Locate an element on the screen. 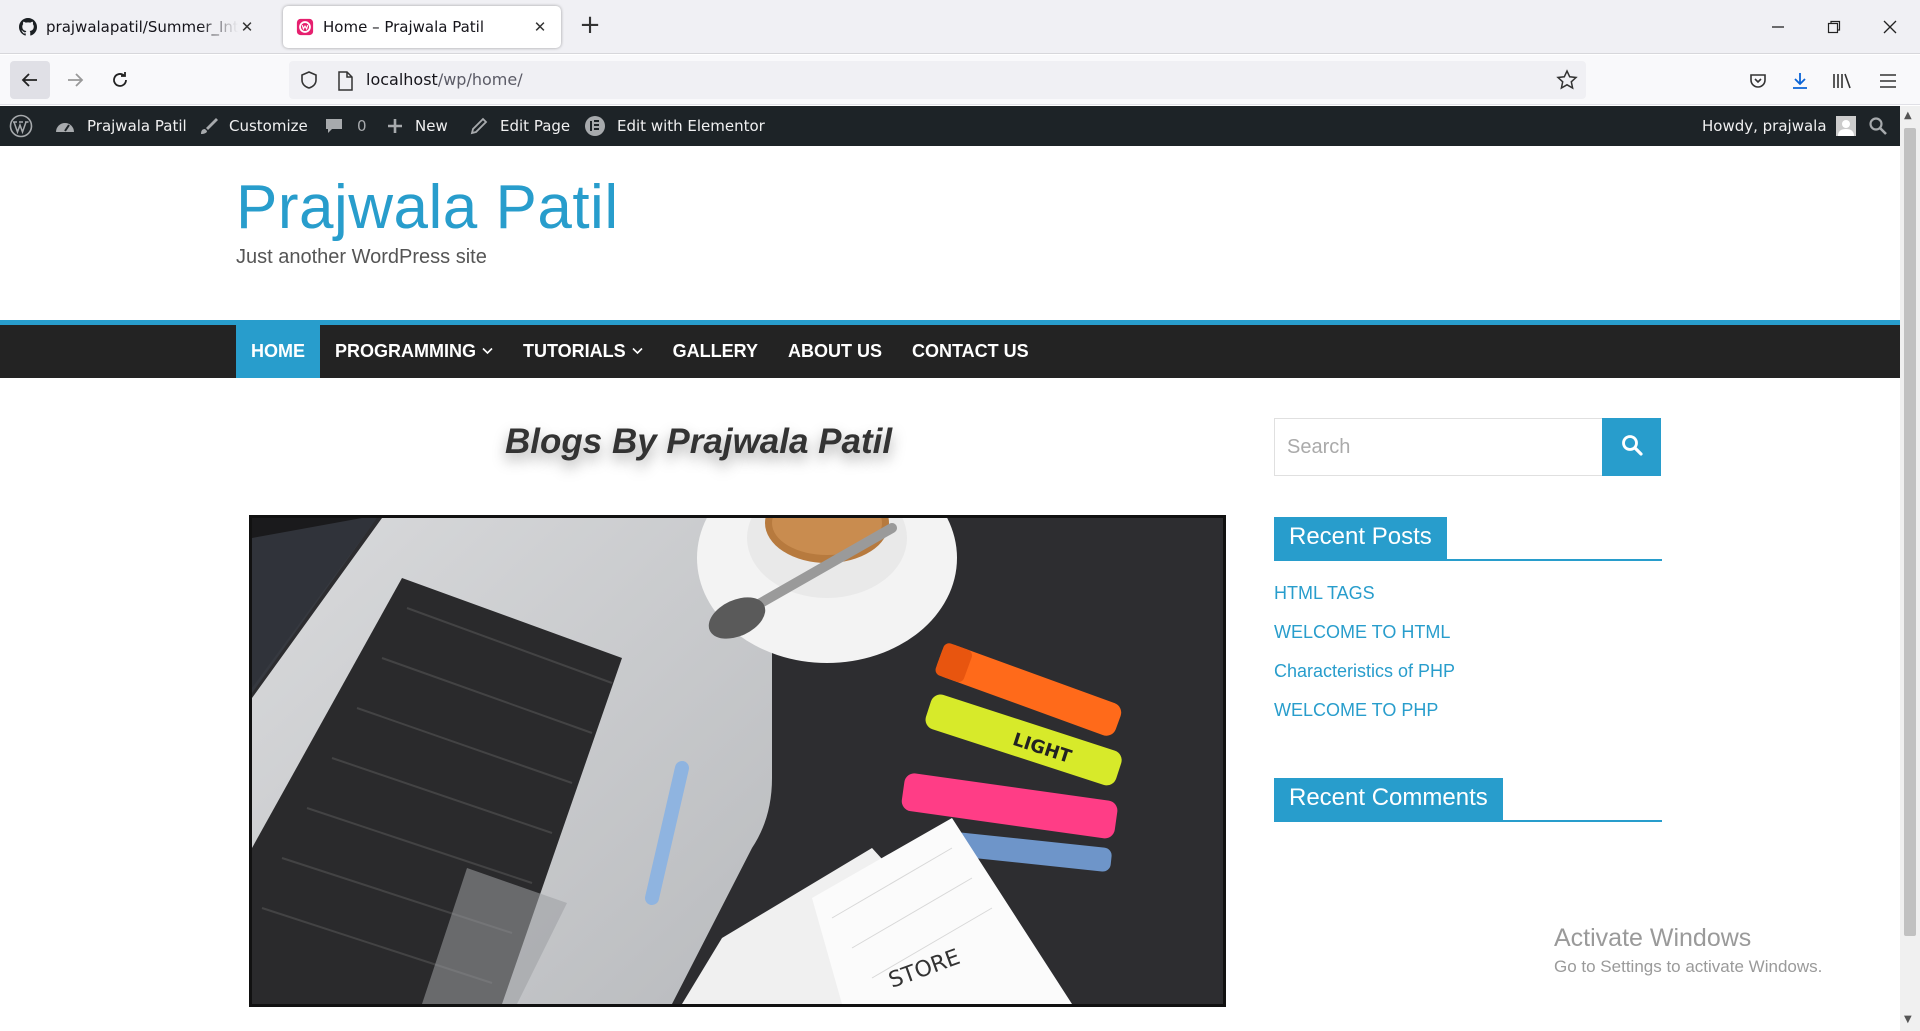 Image resolution: width=1920 pixels, height=1031 pixels. close-window-button is located at coordinates (1890, 27).